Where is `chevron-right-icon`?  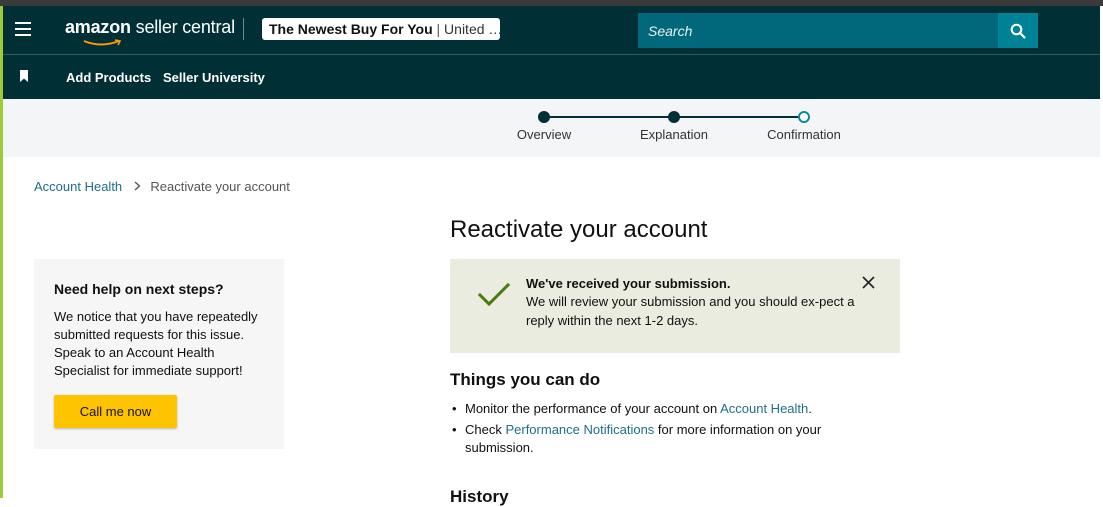 chevron-right-icon is located at coordinates (137, 186).